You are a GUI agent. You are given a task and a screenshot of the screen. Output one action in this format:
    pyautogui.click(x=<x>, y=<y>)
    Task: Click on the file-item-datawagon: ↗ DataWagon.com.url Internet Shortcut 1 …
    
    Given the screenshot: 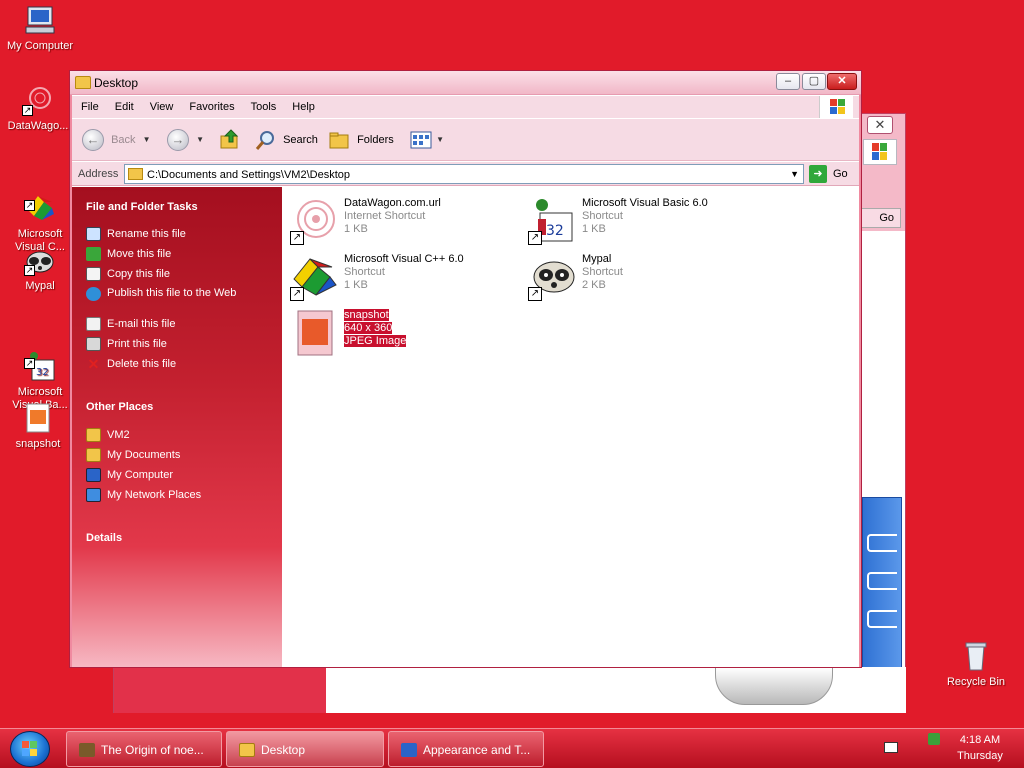 What is the action you would take?
    pyautogui.click(x=401, y=220)
    